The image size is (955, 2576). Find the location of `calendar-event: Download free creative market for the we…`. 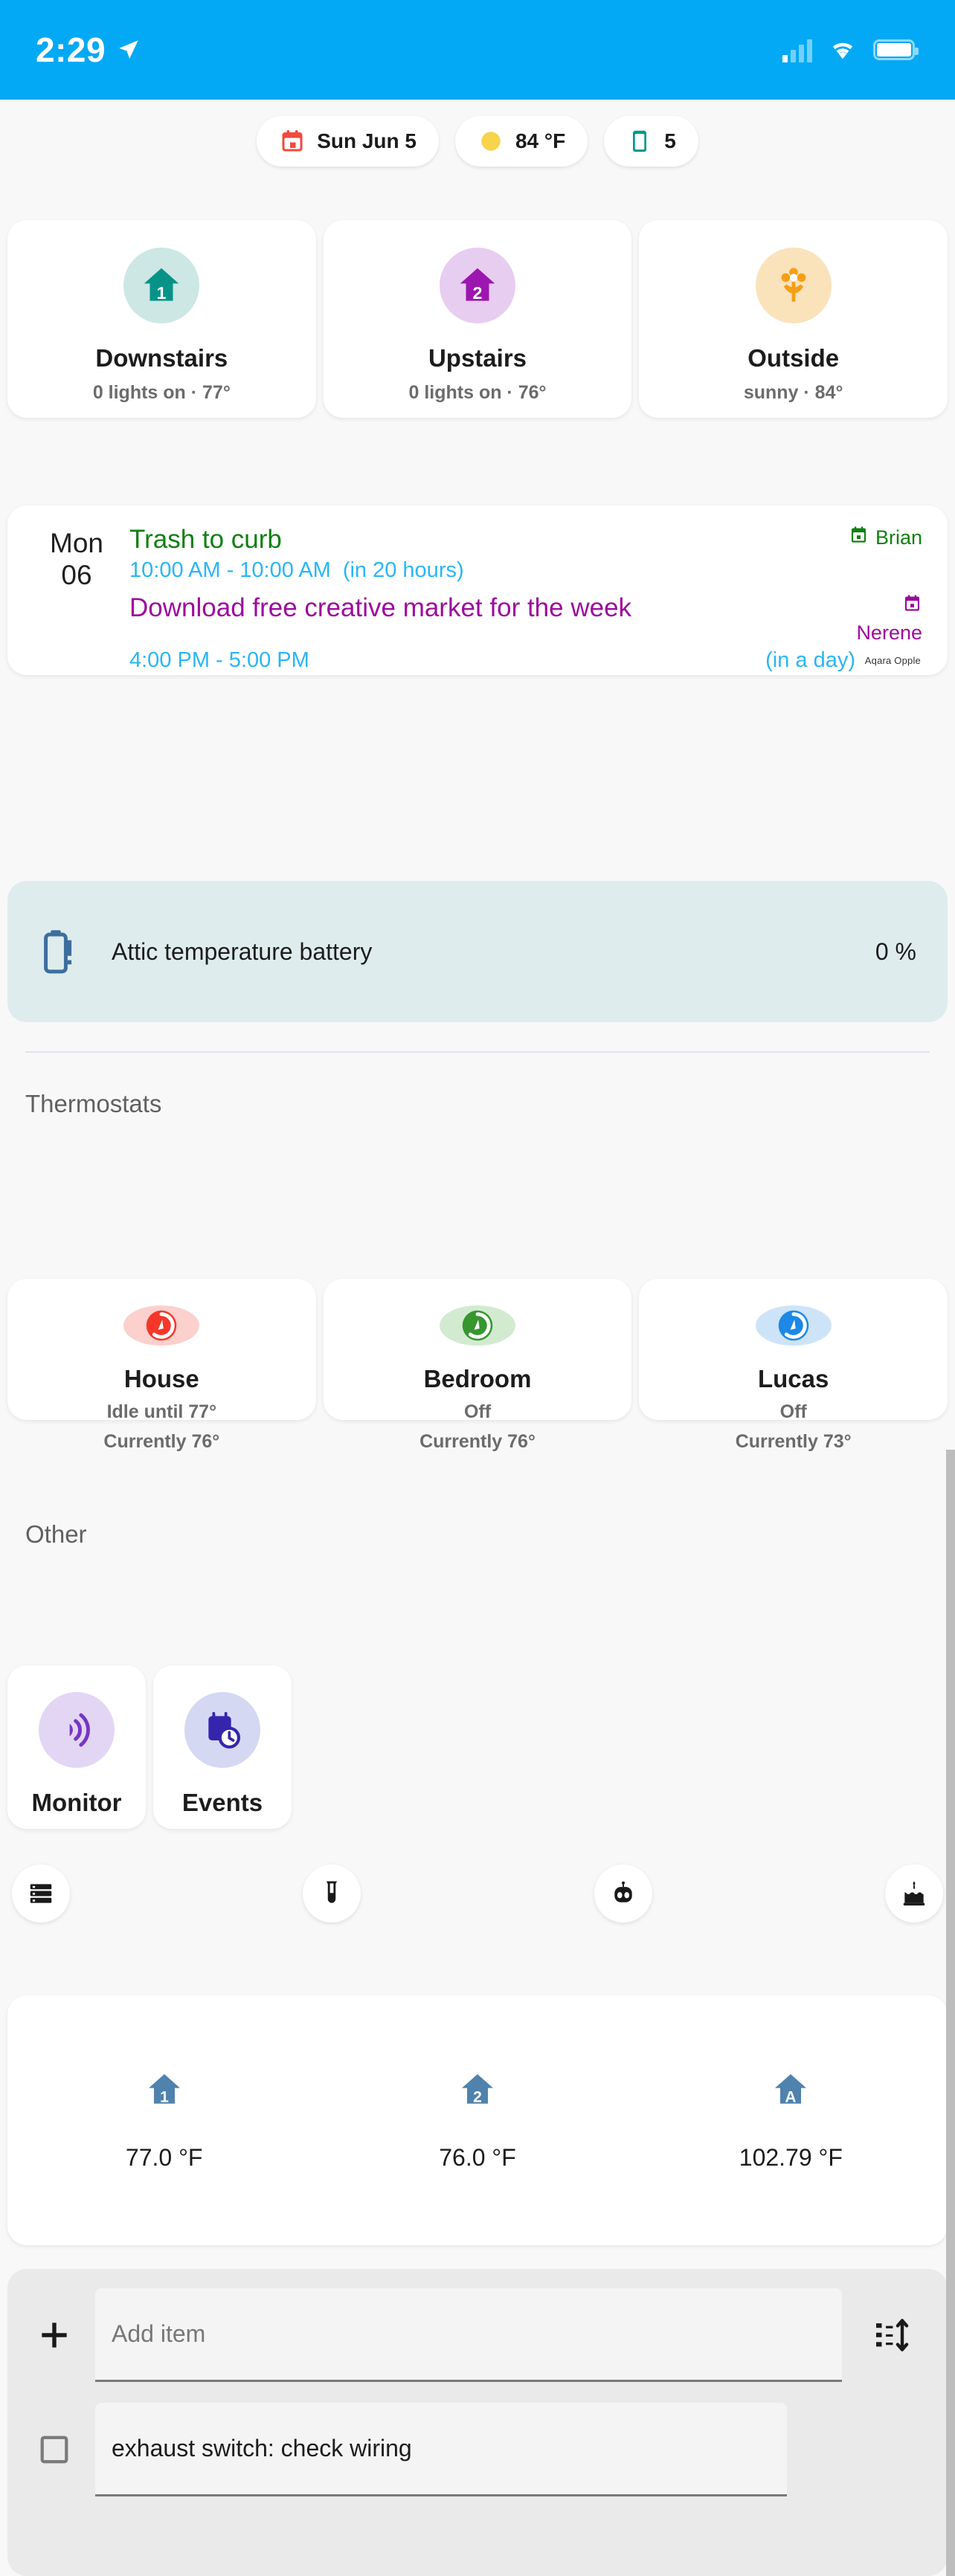

calendar-event: Download free creative market for the we… is located at coordinates (525, 633).